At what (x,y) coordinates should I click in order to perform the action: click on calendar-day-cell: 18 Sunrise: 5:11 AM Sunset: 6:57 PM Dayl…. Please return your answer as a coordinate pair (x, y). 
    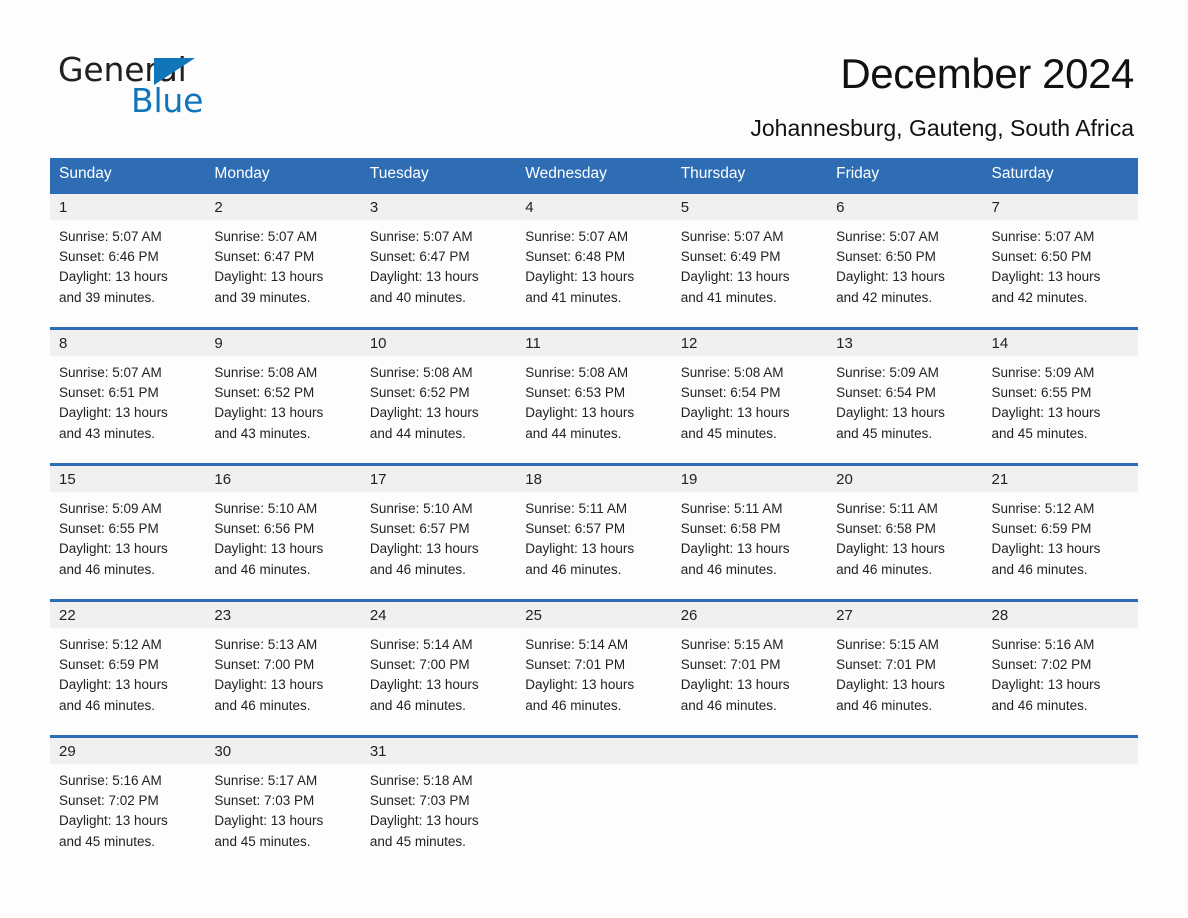
    Looking at the image, I should click on (594, 527).